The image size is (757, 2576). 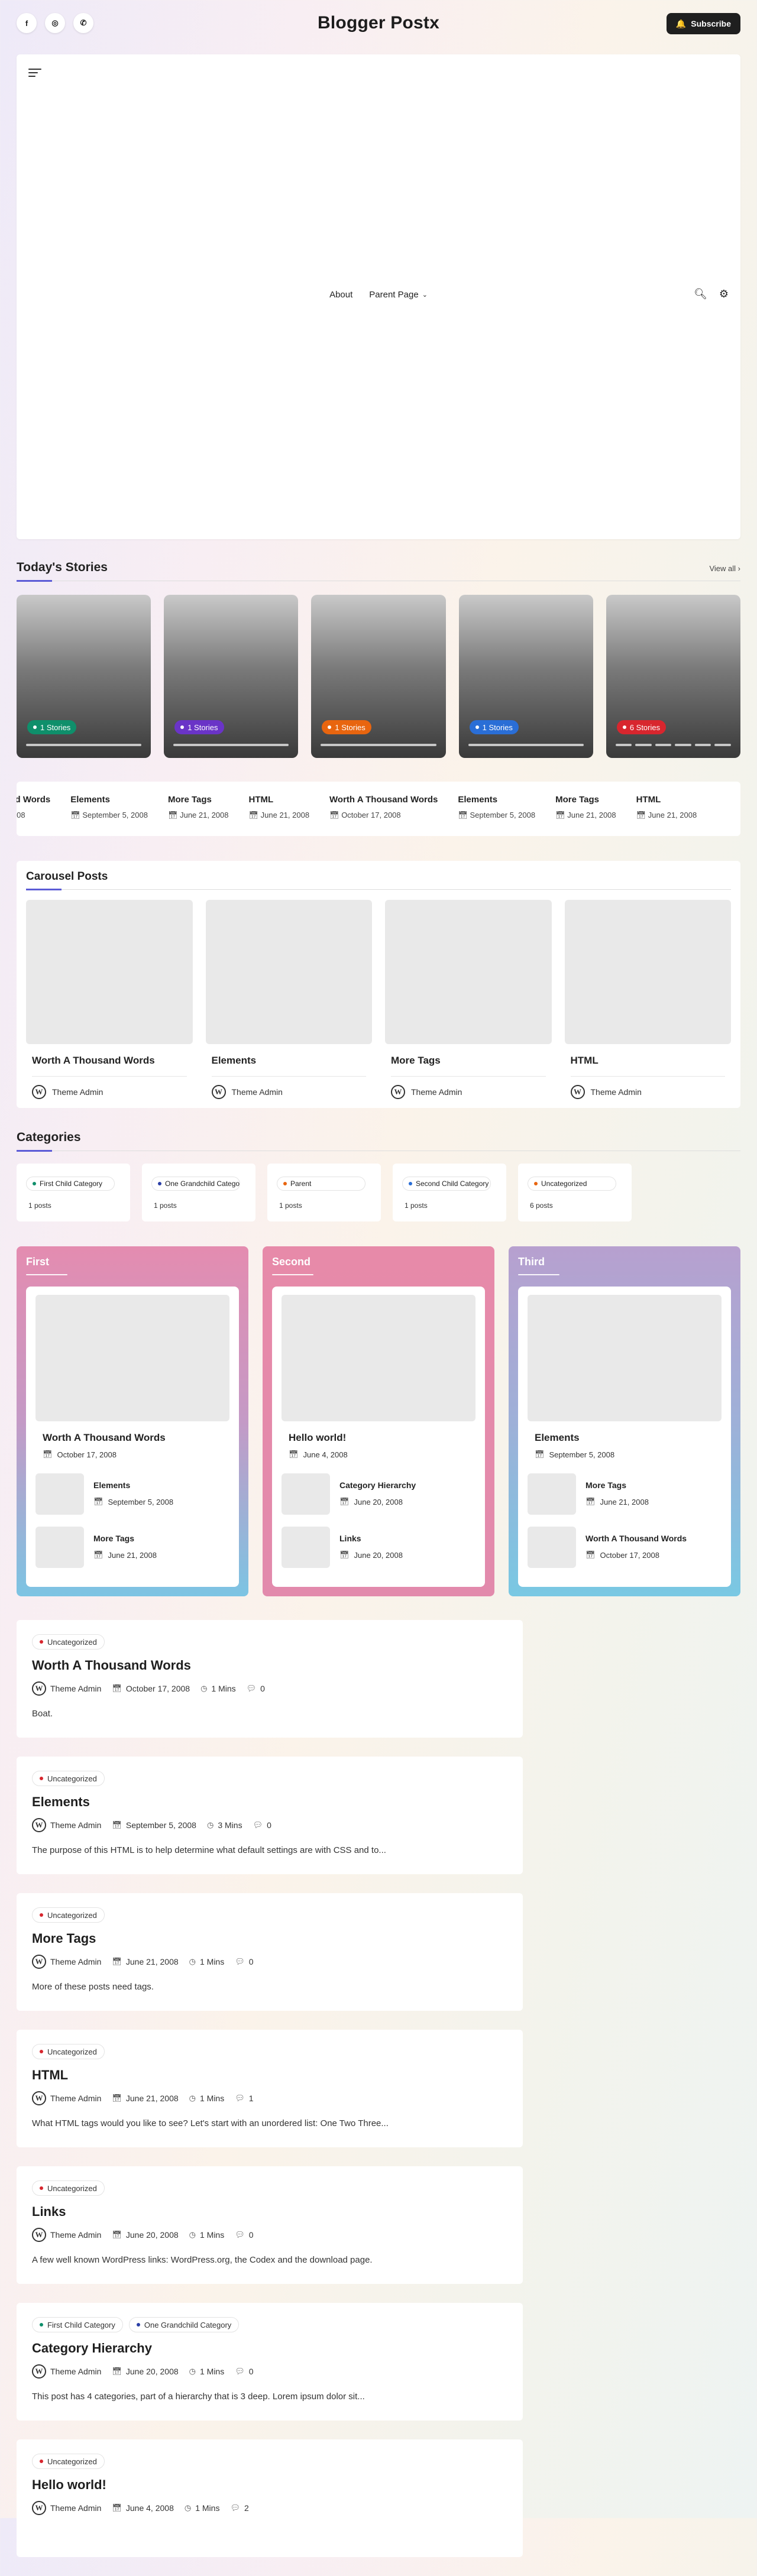 I want to click on column-title: Third, so click(x=624, y=1262).